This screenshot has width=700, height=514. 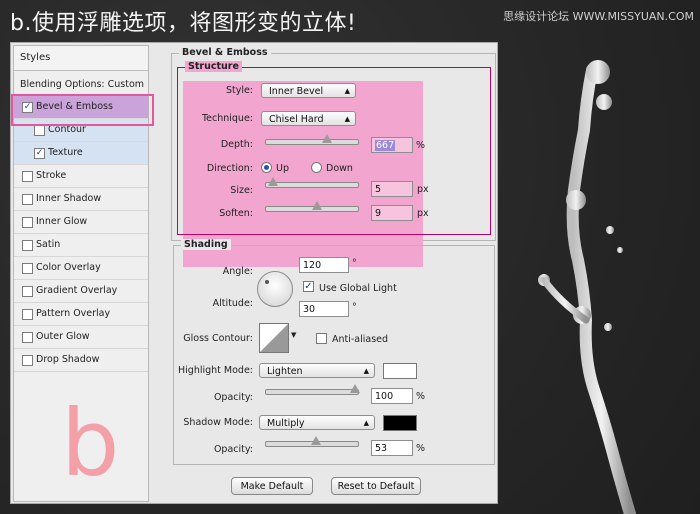 What do you see at coordinates (227, 118) in the screenshot?
I see `technique-label: Technique:` at bounding box center [227, 118].